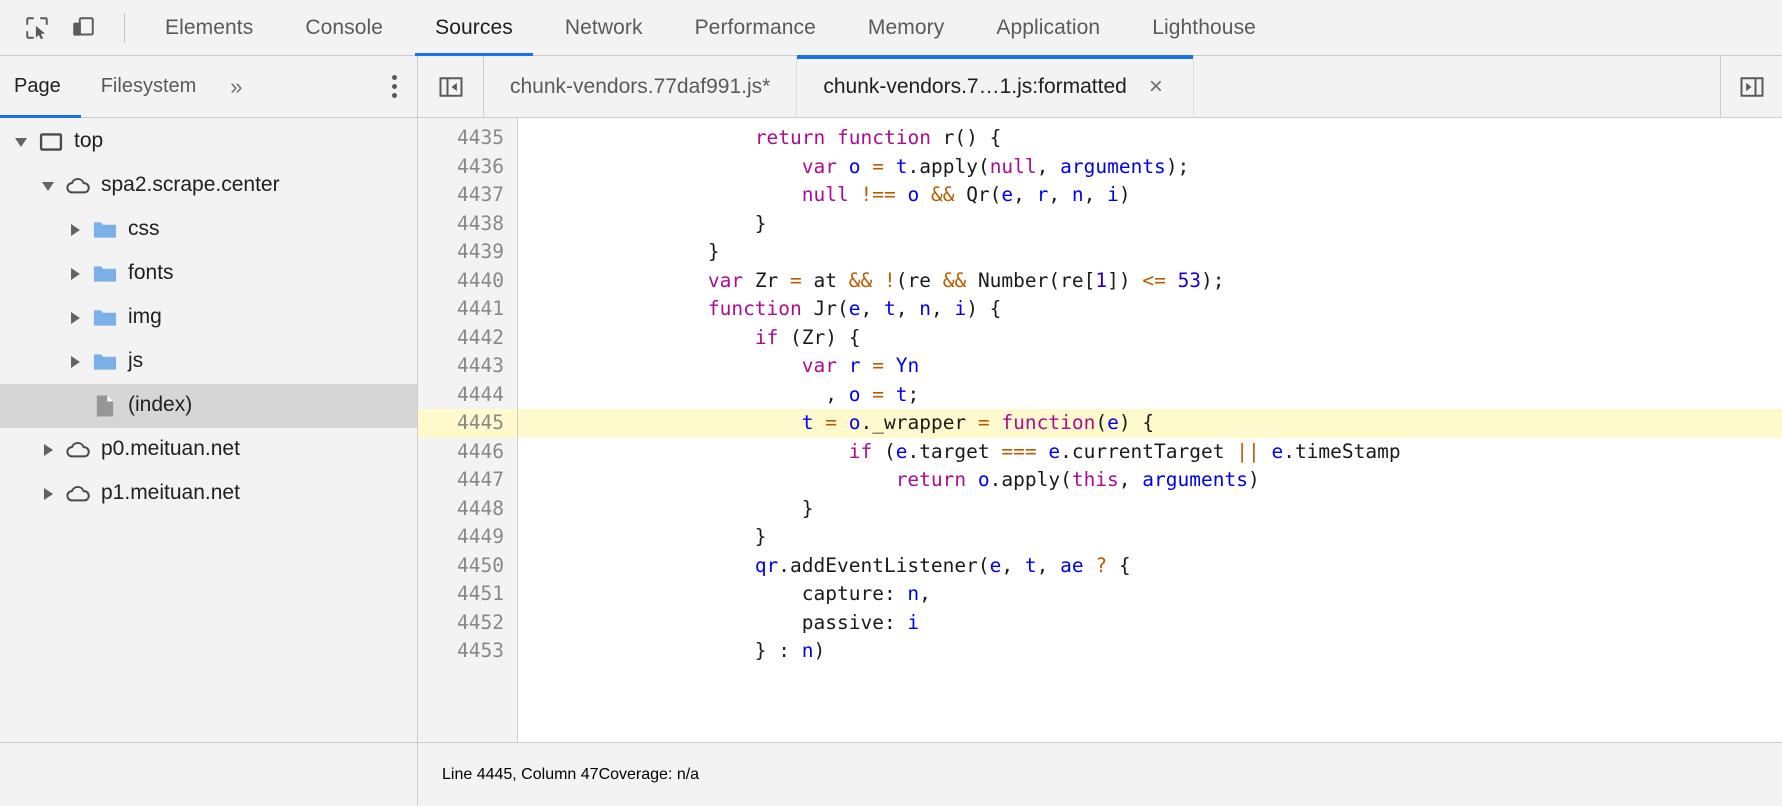  I want to click on code-line: } : n), so click(1150, 651).